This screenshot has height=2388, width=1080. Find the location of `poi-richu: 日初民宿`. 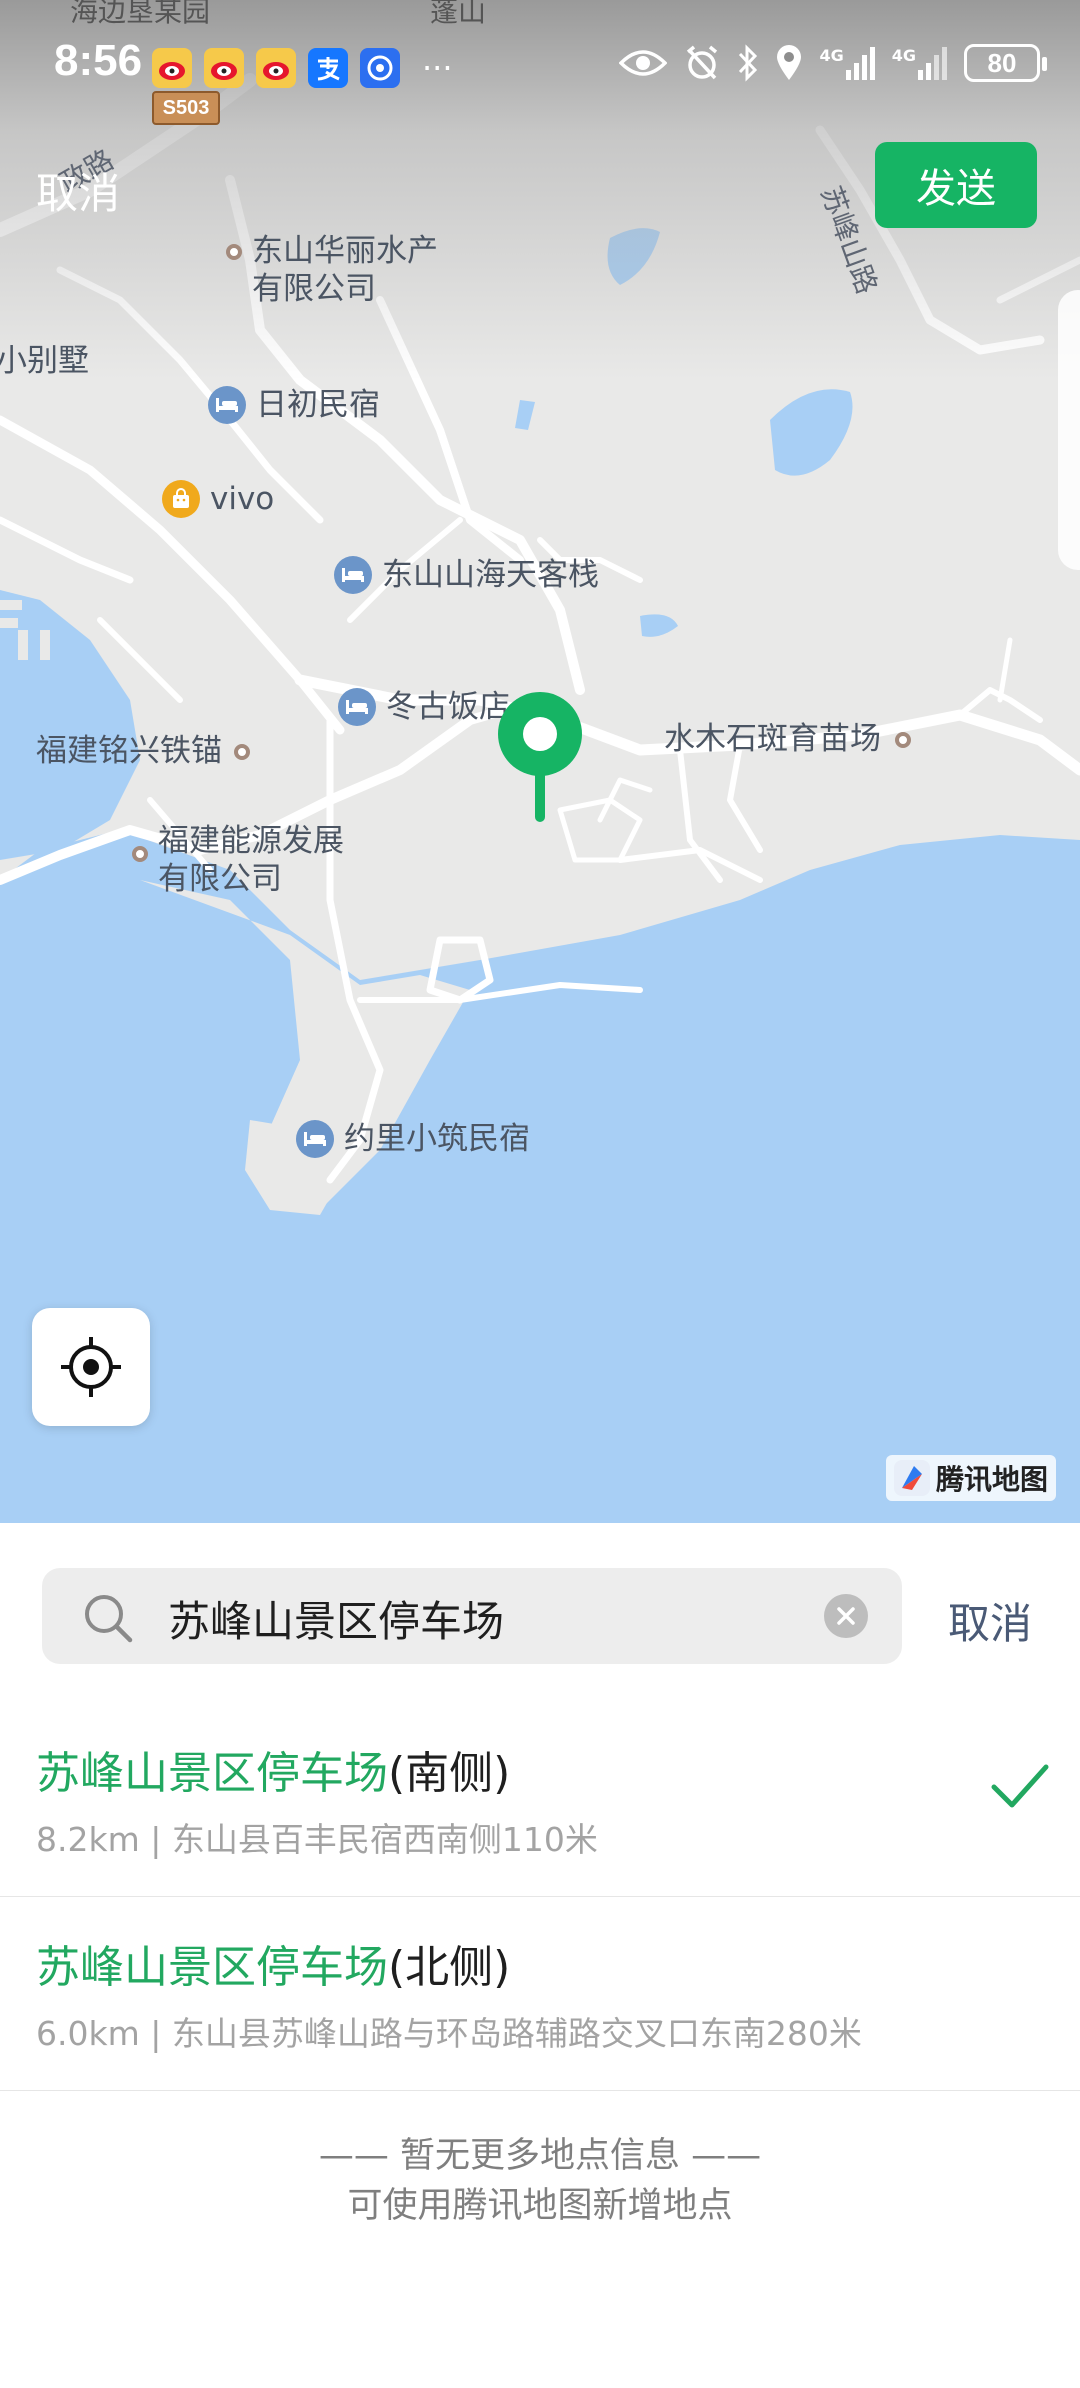

poi-richu: 日初民宿 is located at coordinates (294, 405).